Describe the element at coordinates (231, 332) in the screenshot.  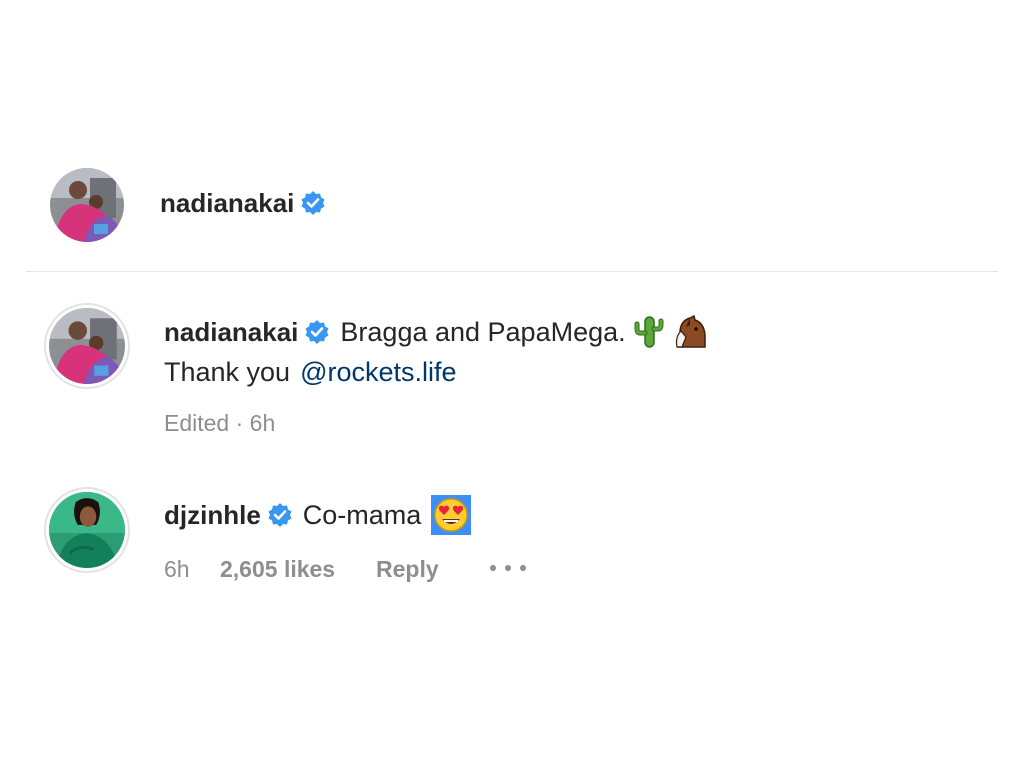
I see `caption-username: nadianakai` at that location.